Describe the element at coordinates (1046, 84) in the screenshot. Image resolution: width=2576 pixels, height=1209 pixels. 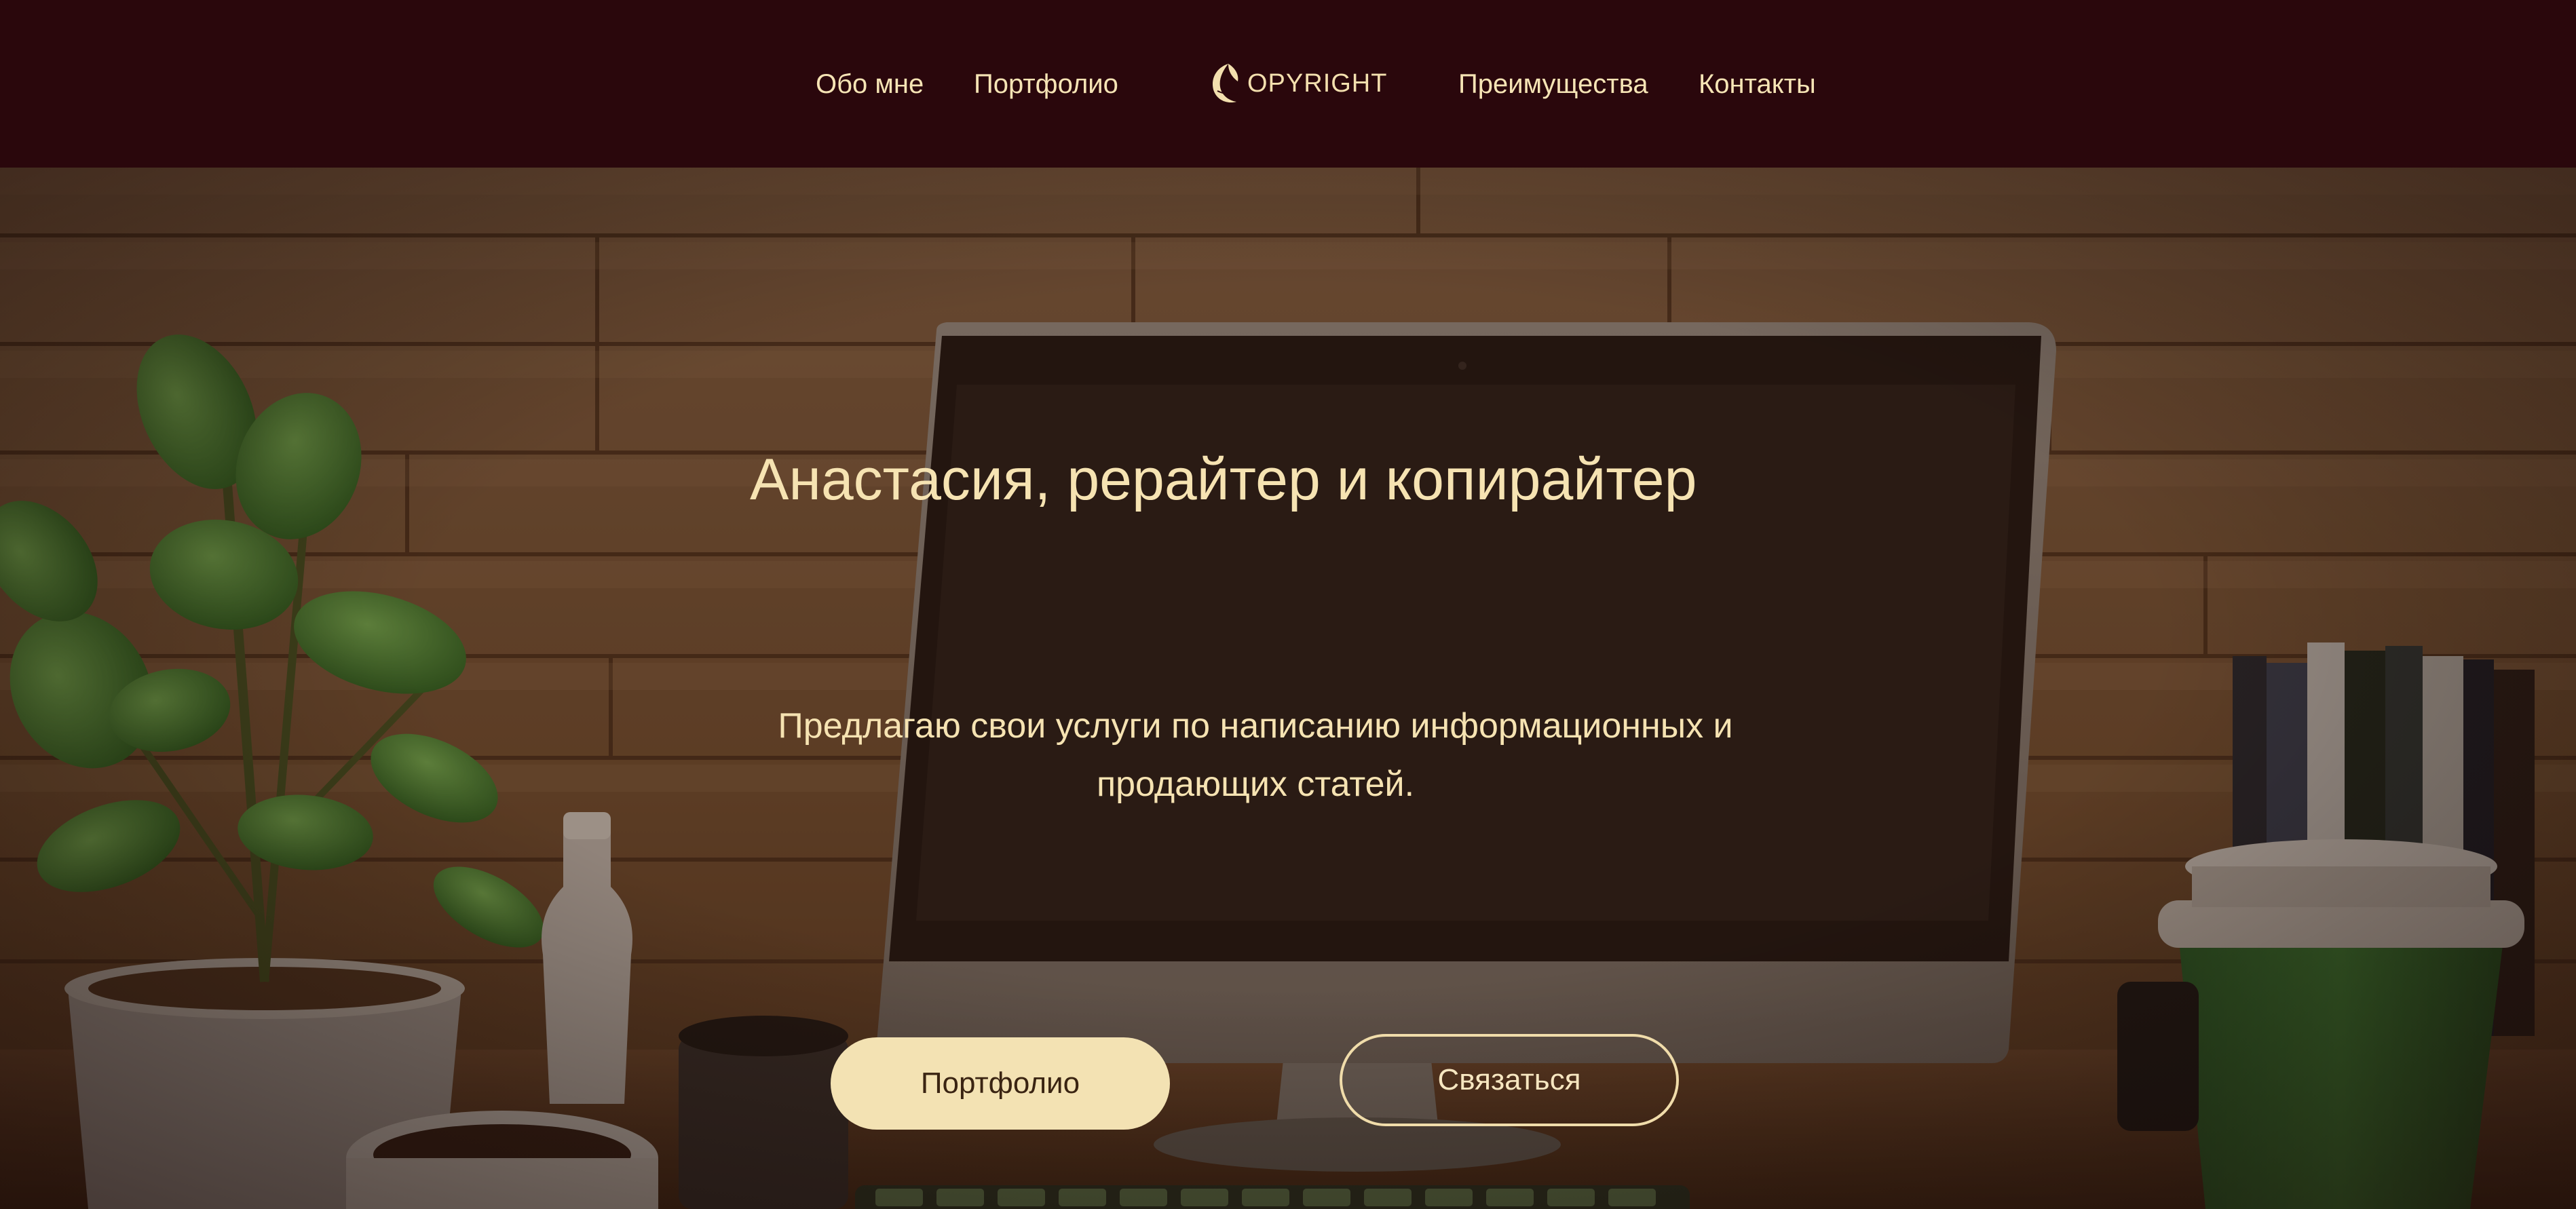
I see `nav-link-portfolio: Портфолио` at that location.